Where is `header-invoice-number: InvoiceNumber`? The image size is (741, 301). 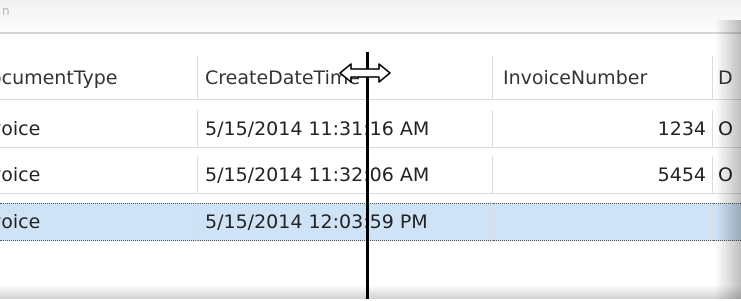
header-invoice-number: InvoiceNumber is located at coordinates (603, 78).